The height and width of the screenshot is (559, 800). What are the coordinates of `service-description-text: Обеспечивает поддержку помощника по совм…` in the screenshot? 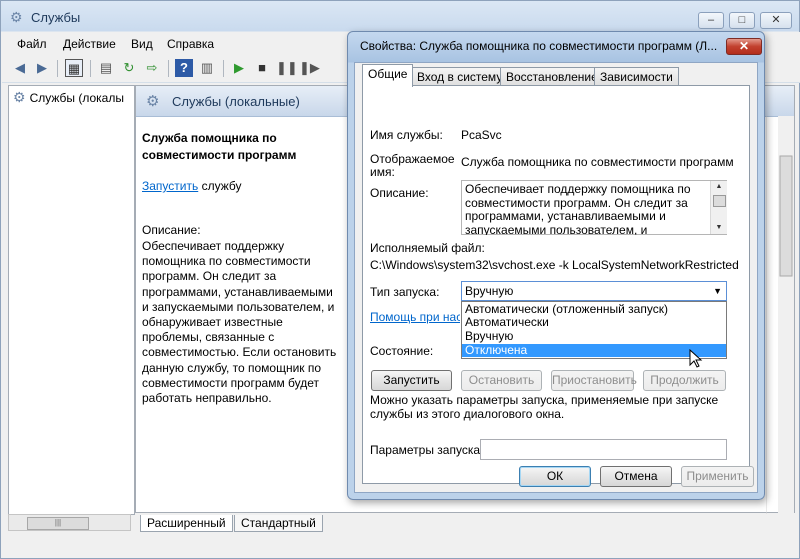 It's located at (239, 322).